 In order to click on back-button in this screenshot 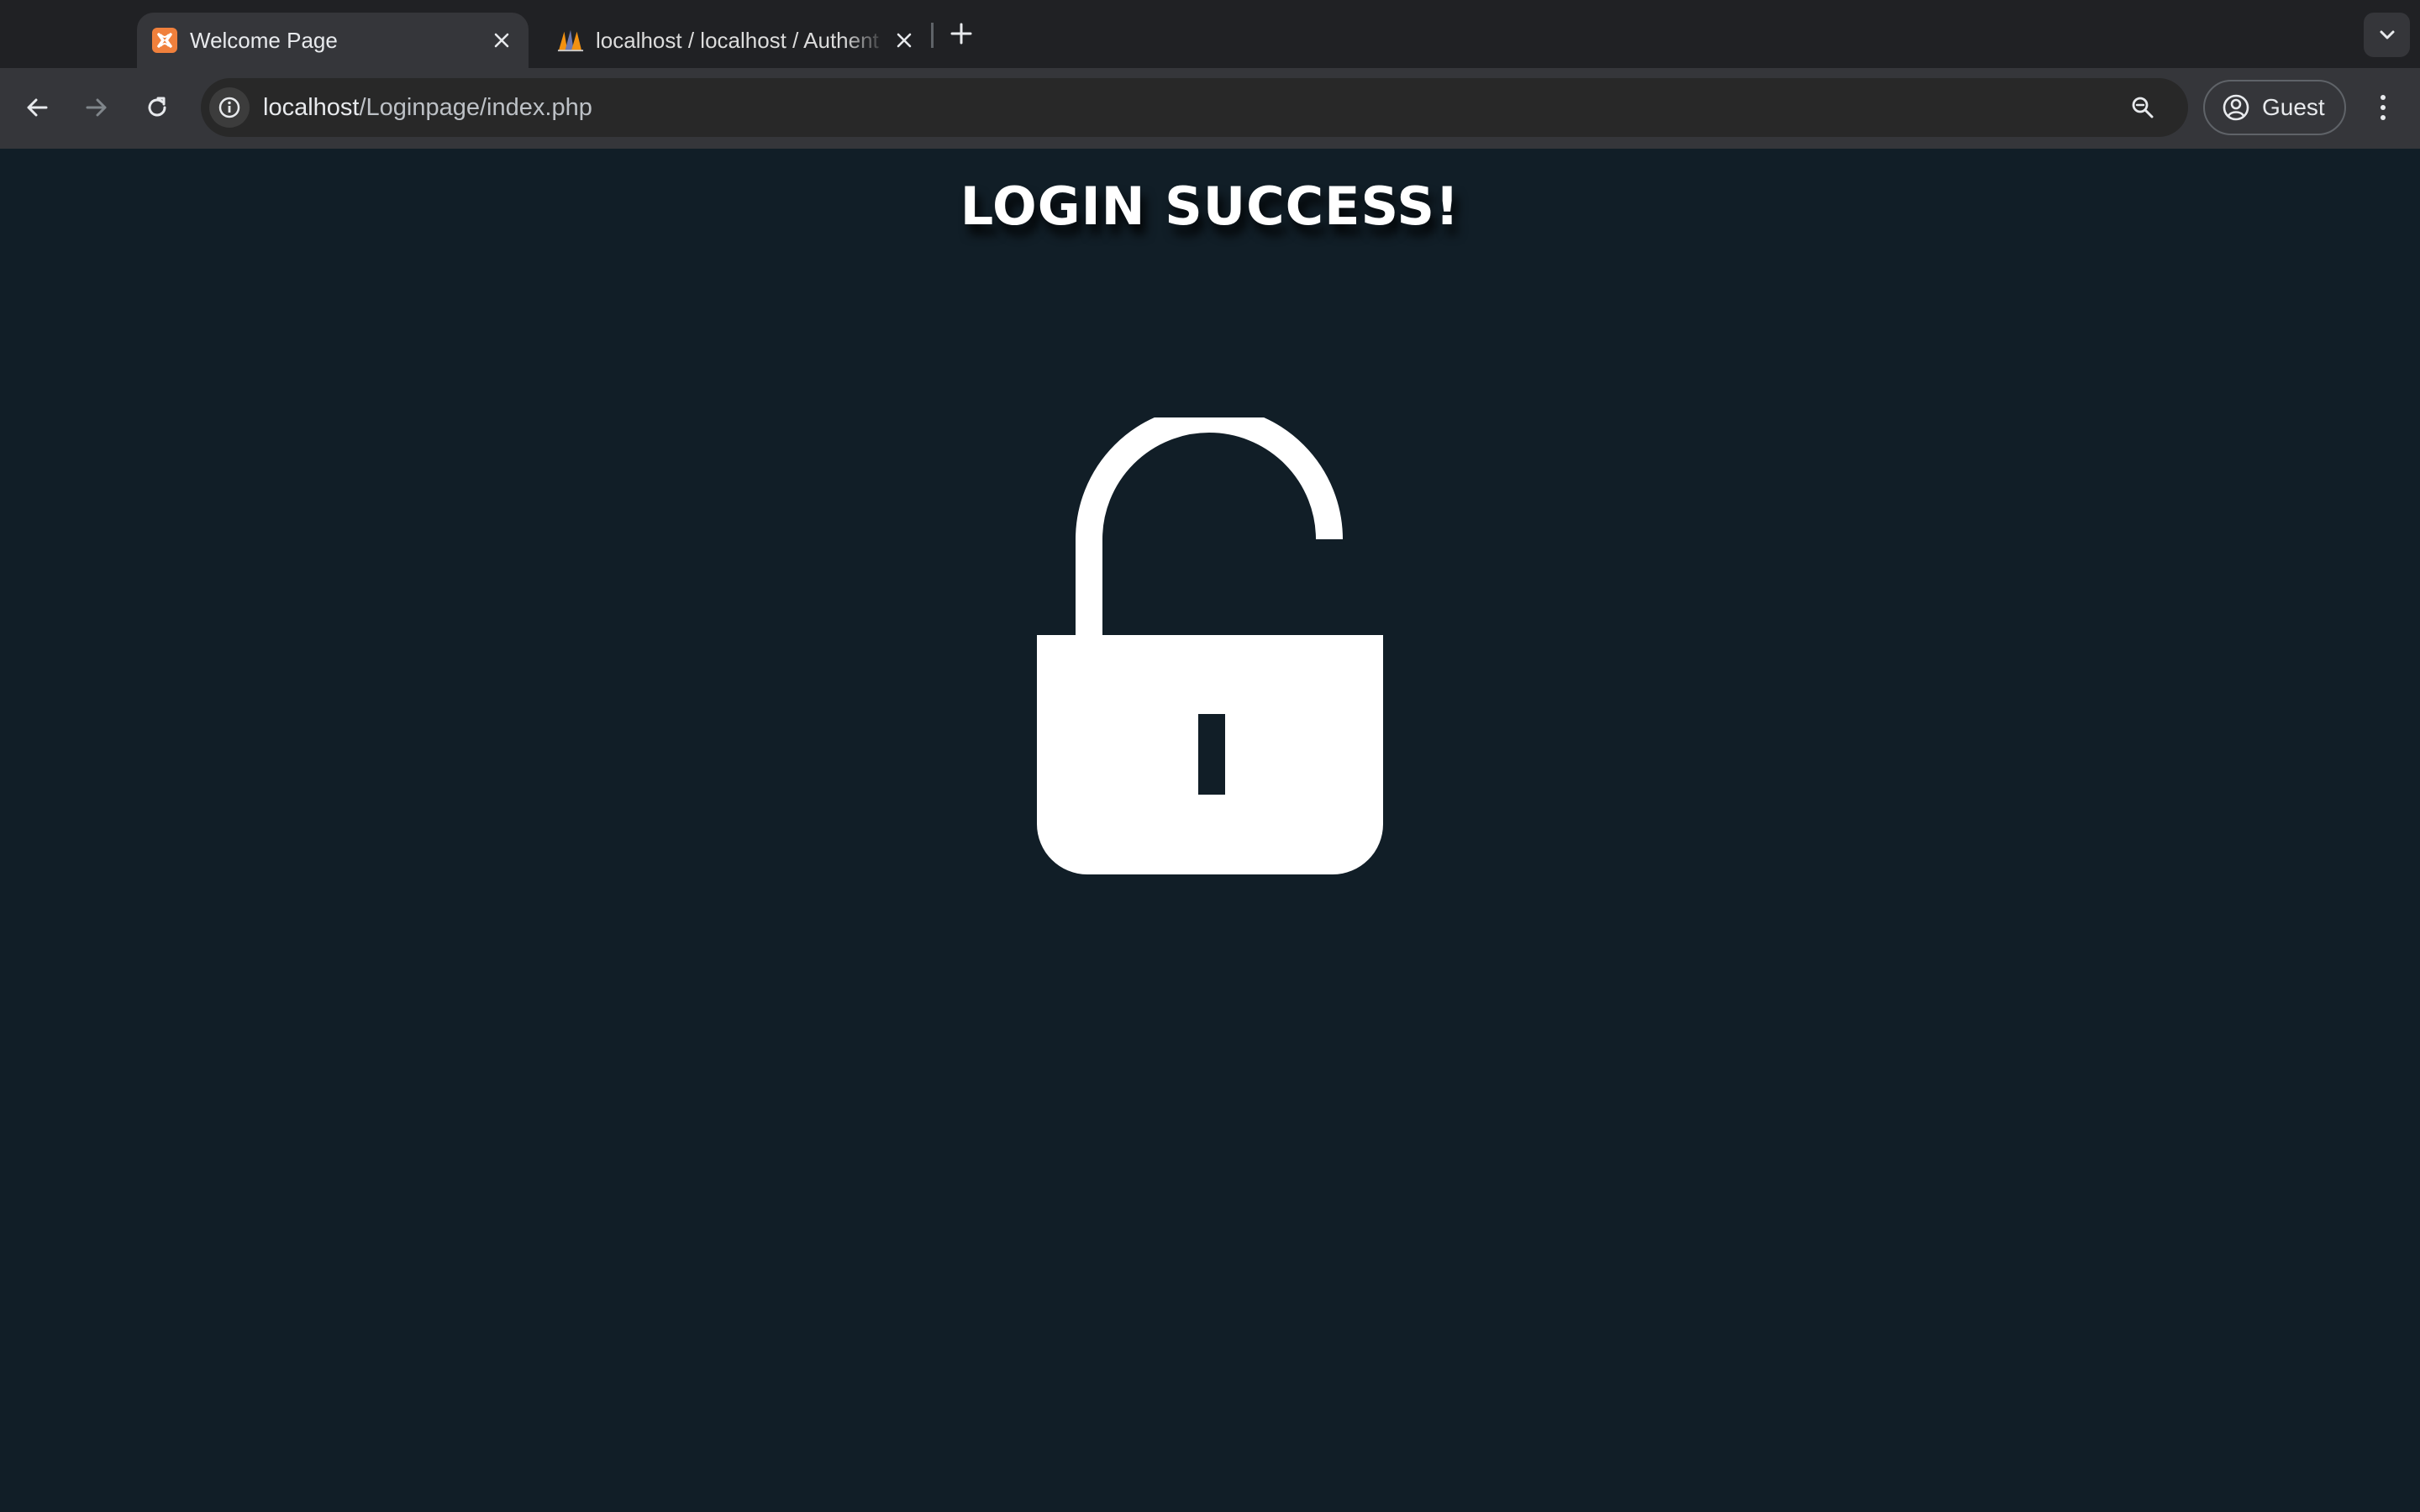, I will do `click(37, 107)`.